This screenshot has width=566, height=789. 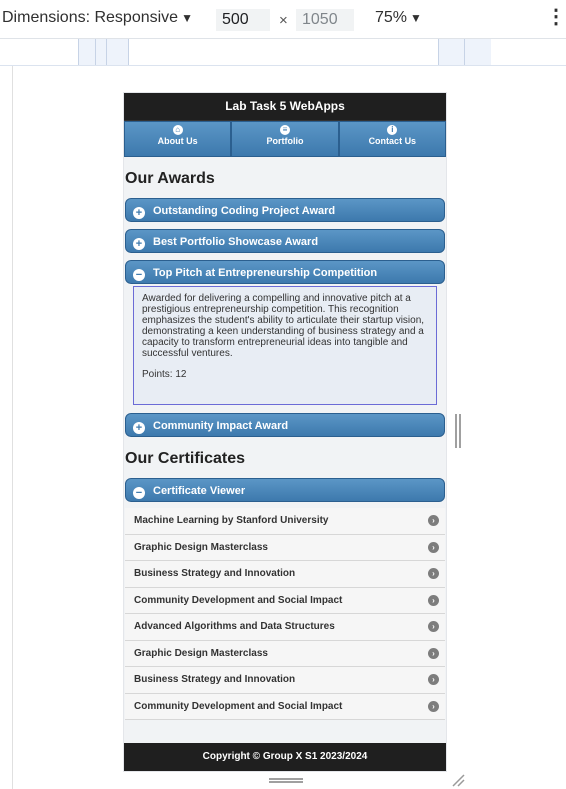 What do you see at coordinates (325, 20) in the screenshot?
I see `height-input: 1050` at bounding box center [325, 20].